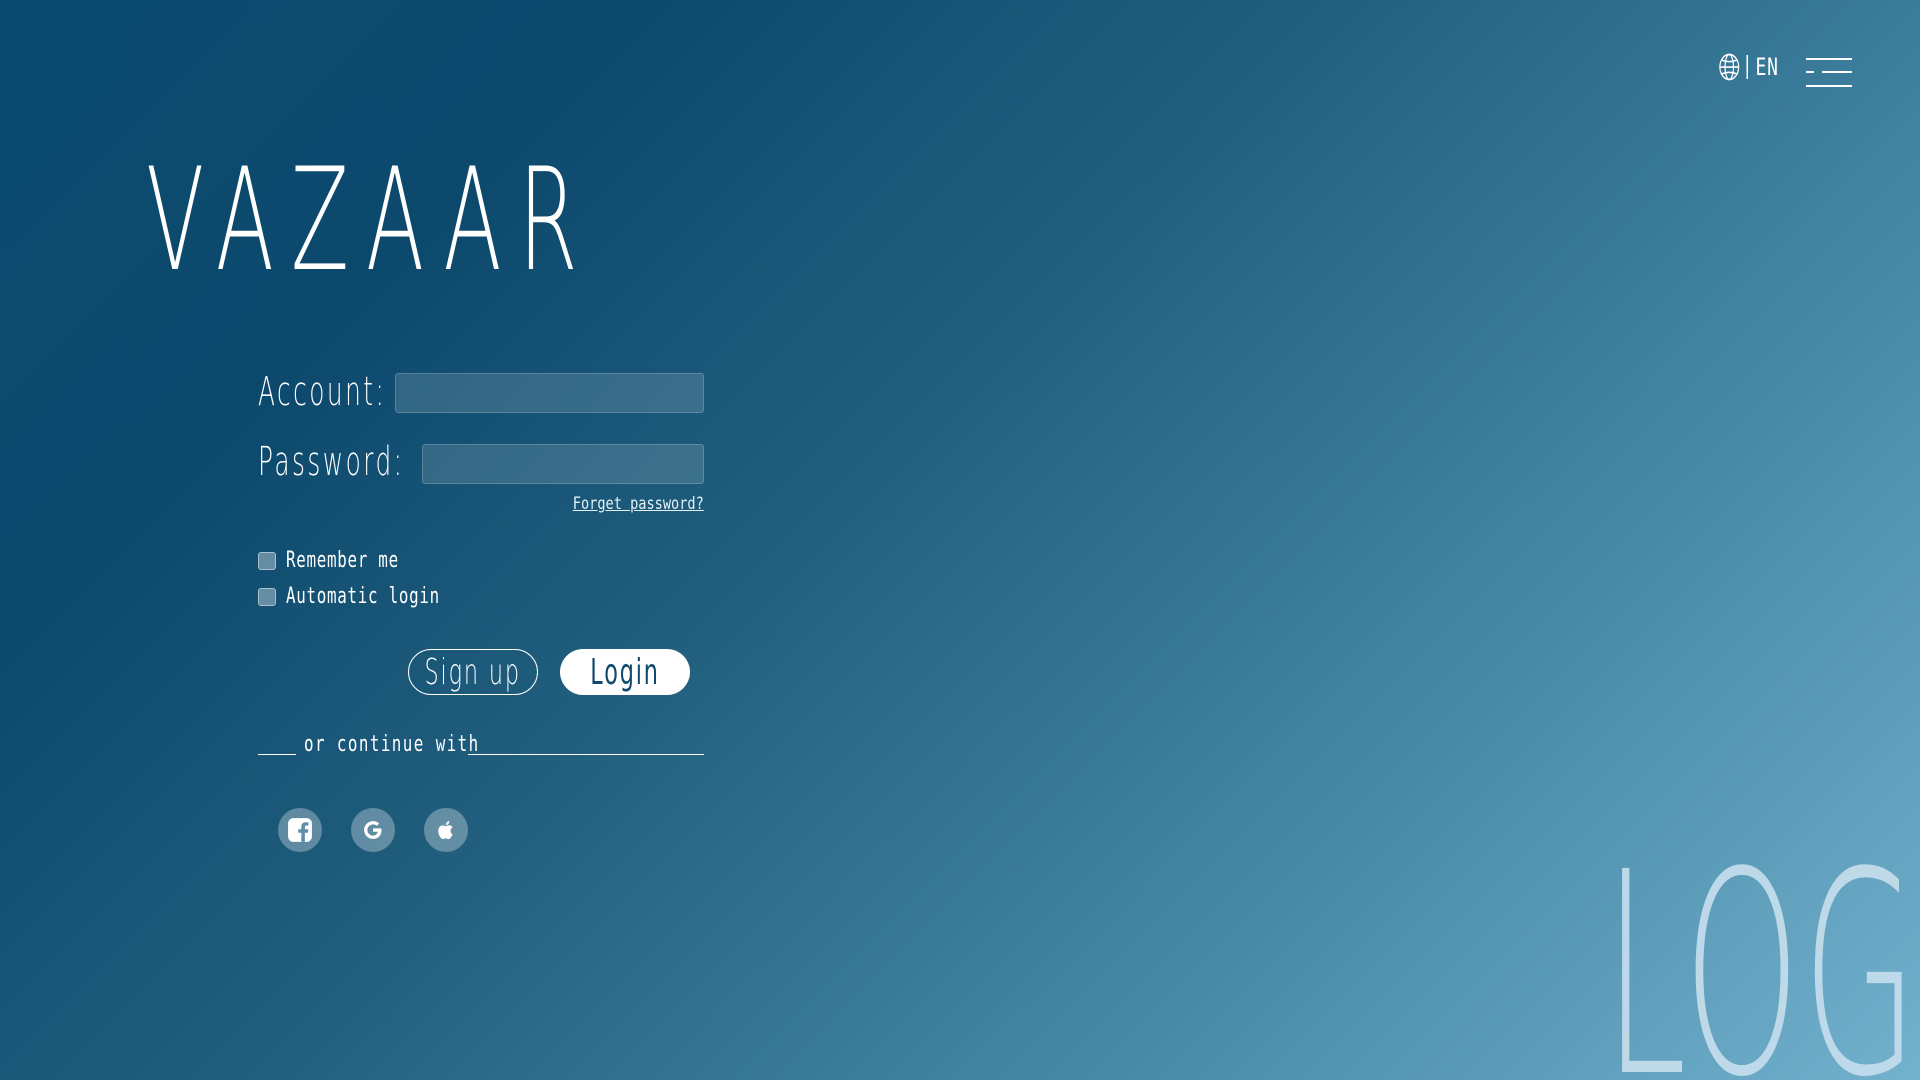 The image size is (1920, 1080). I want to click on continue-with-divider: or continue with, so click(481, 747).